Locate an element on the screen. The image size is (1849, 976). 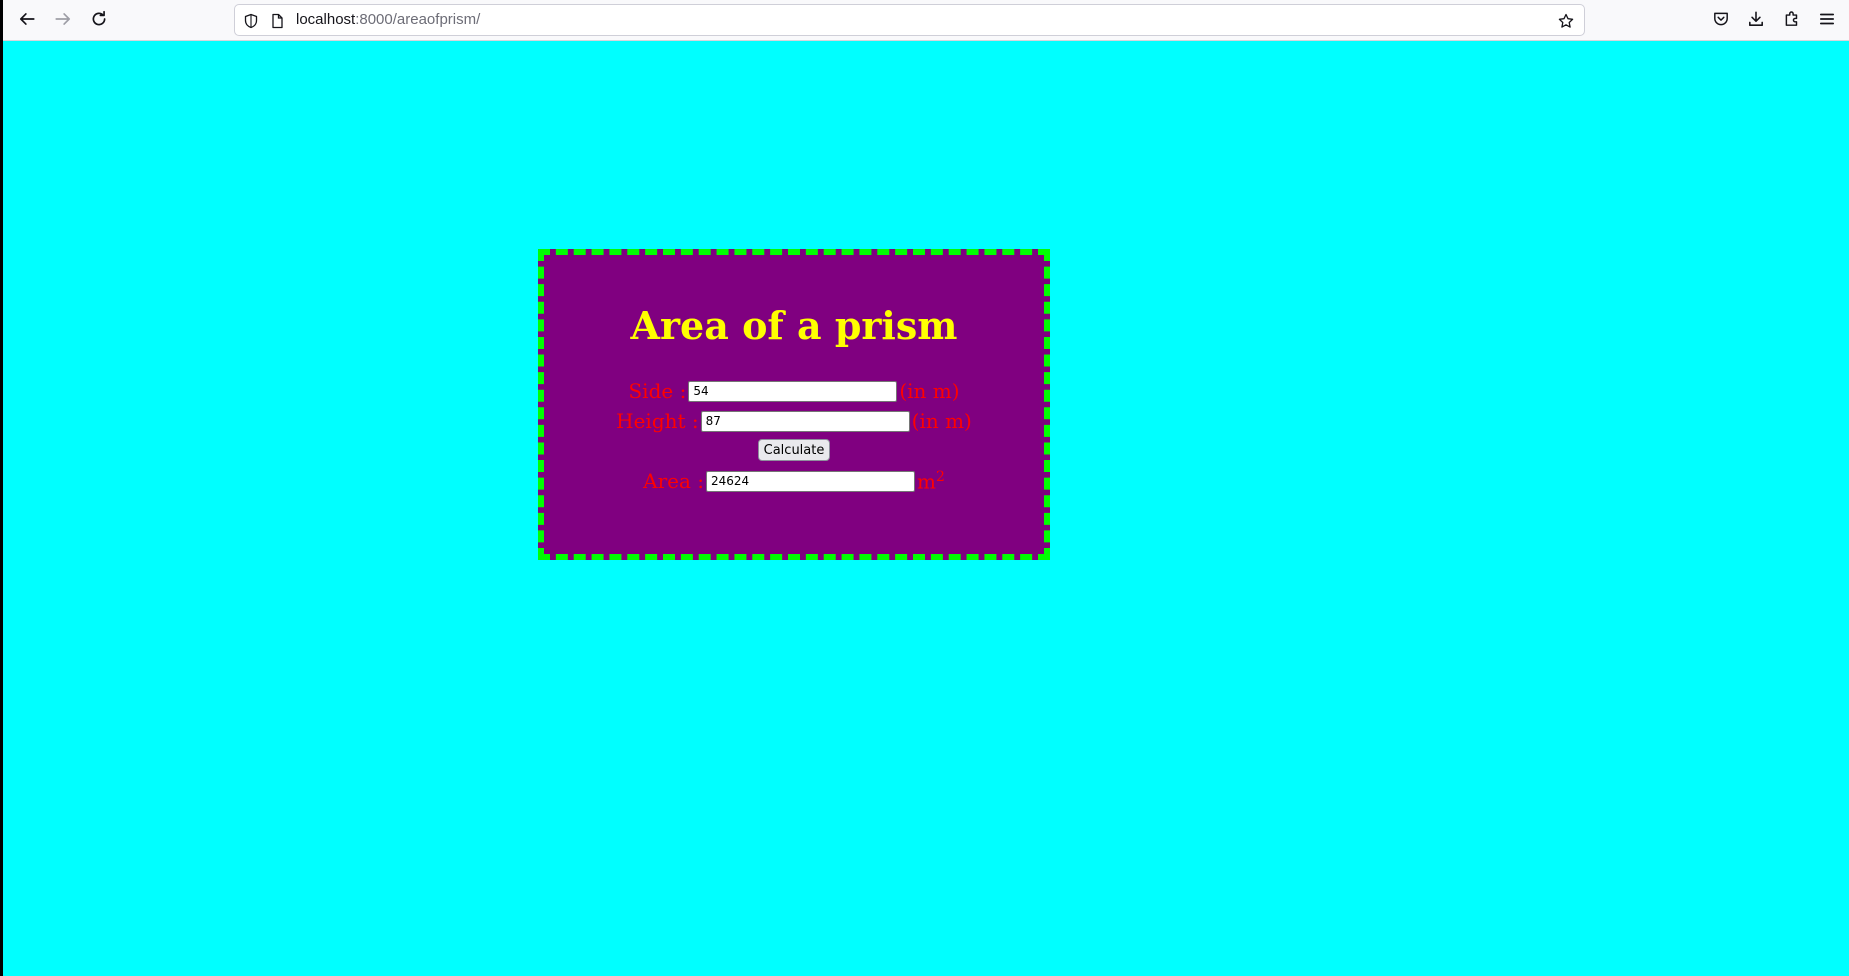
side-input is located at coordinates (793, 391).